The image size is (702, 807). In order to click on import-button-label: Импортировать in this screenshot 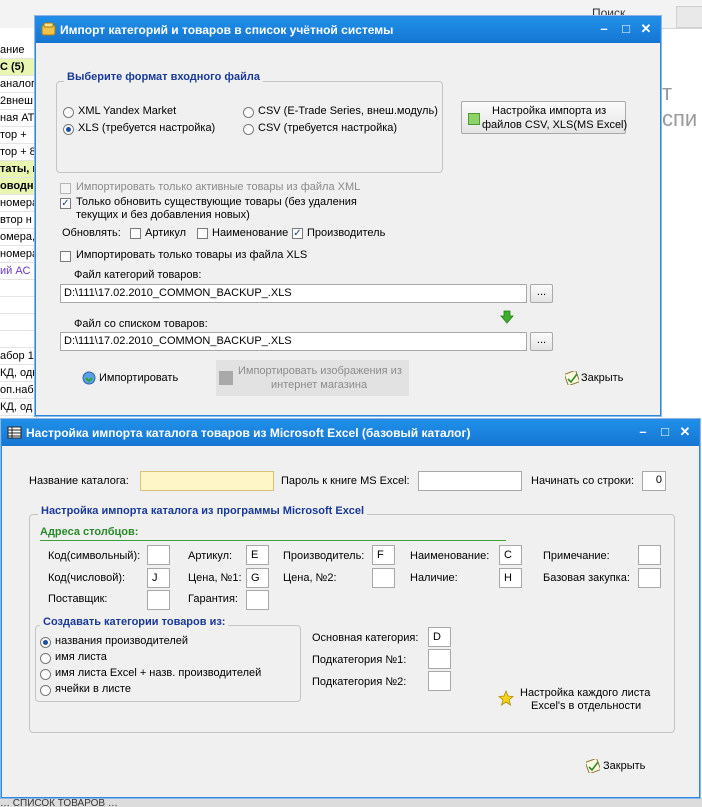, I will do `click(139, 378)`.